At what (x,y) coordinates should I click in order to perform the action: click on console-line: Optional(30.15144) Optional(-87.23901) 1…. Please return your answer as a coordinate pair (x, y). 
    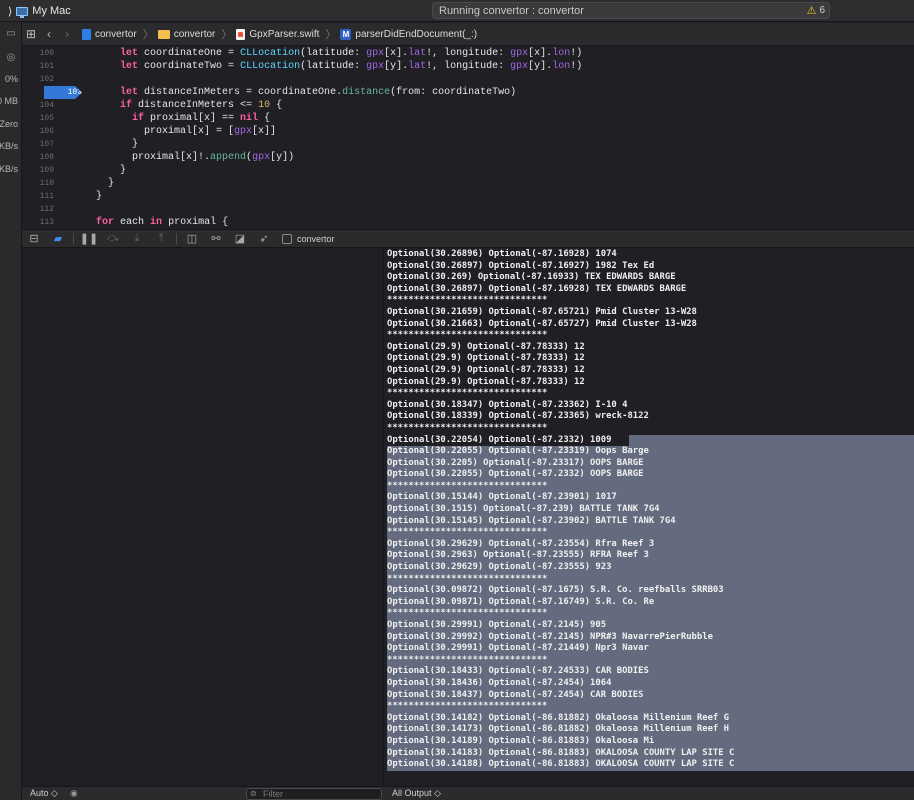
    Looking at the image, I should click on (650, 498).